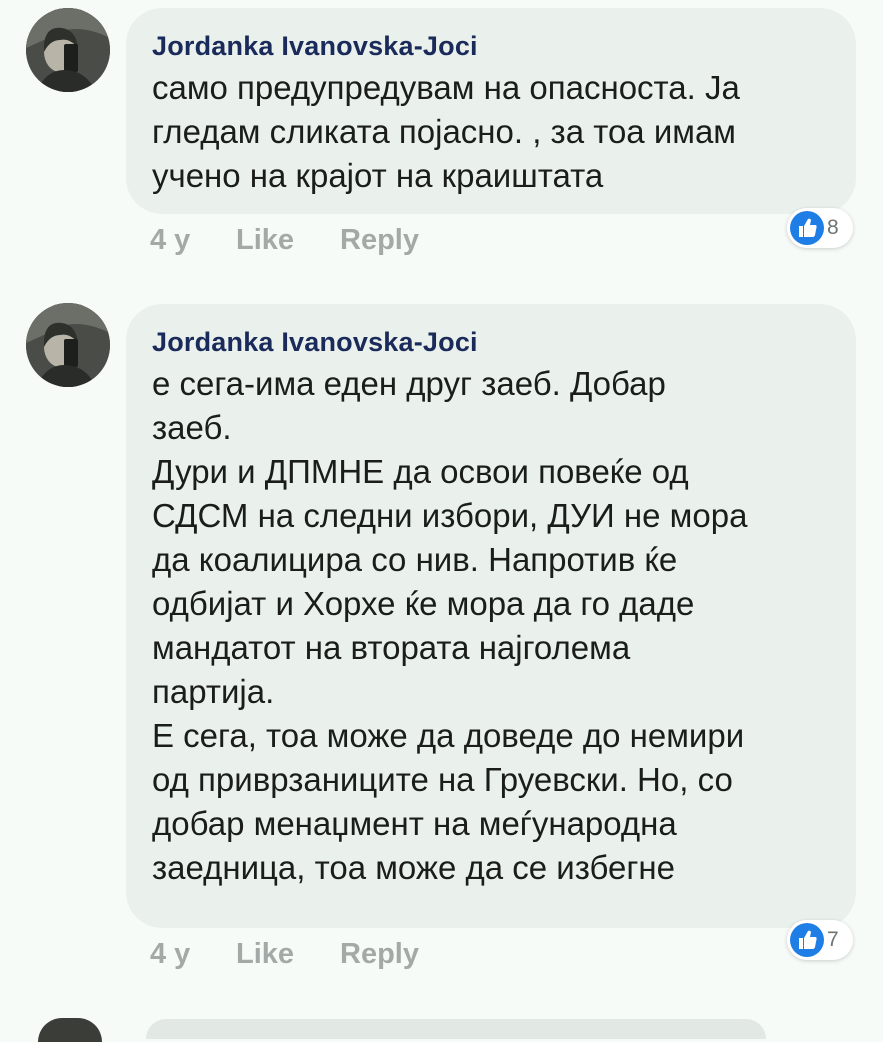  Describe the element at coordinates (414, 823) in the screenshot. I see `comment-text-line: добар менаџмент на меѓународна` at that location.